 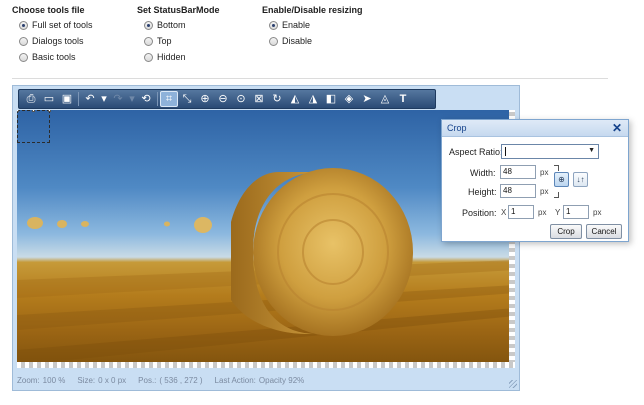 What do you see at coordinates (147, 380) in the screenshot?
I see `pos-label: Pos.:` at bounding box center [147, 380].